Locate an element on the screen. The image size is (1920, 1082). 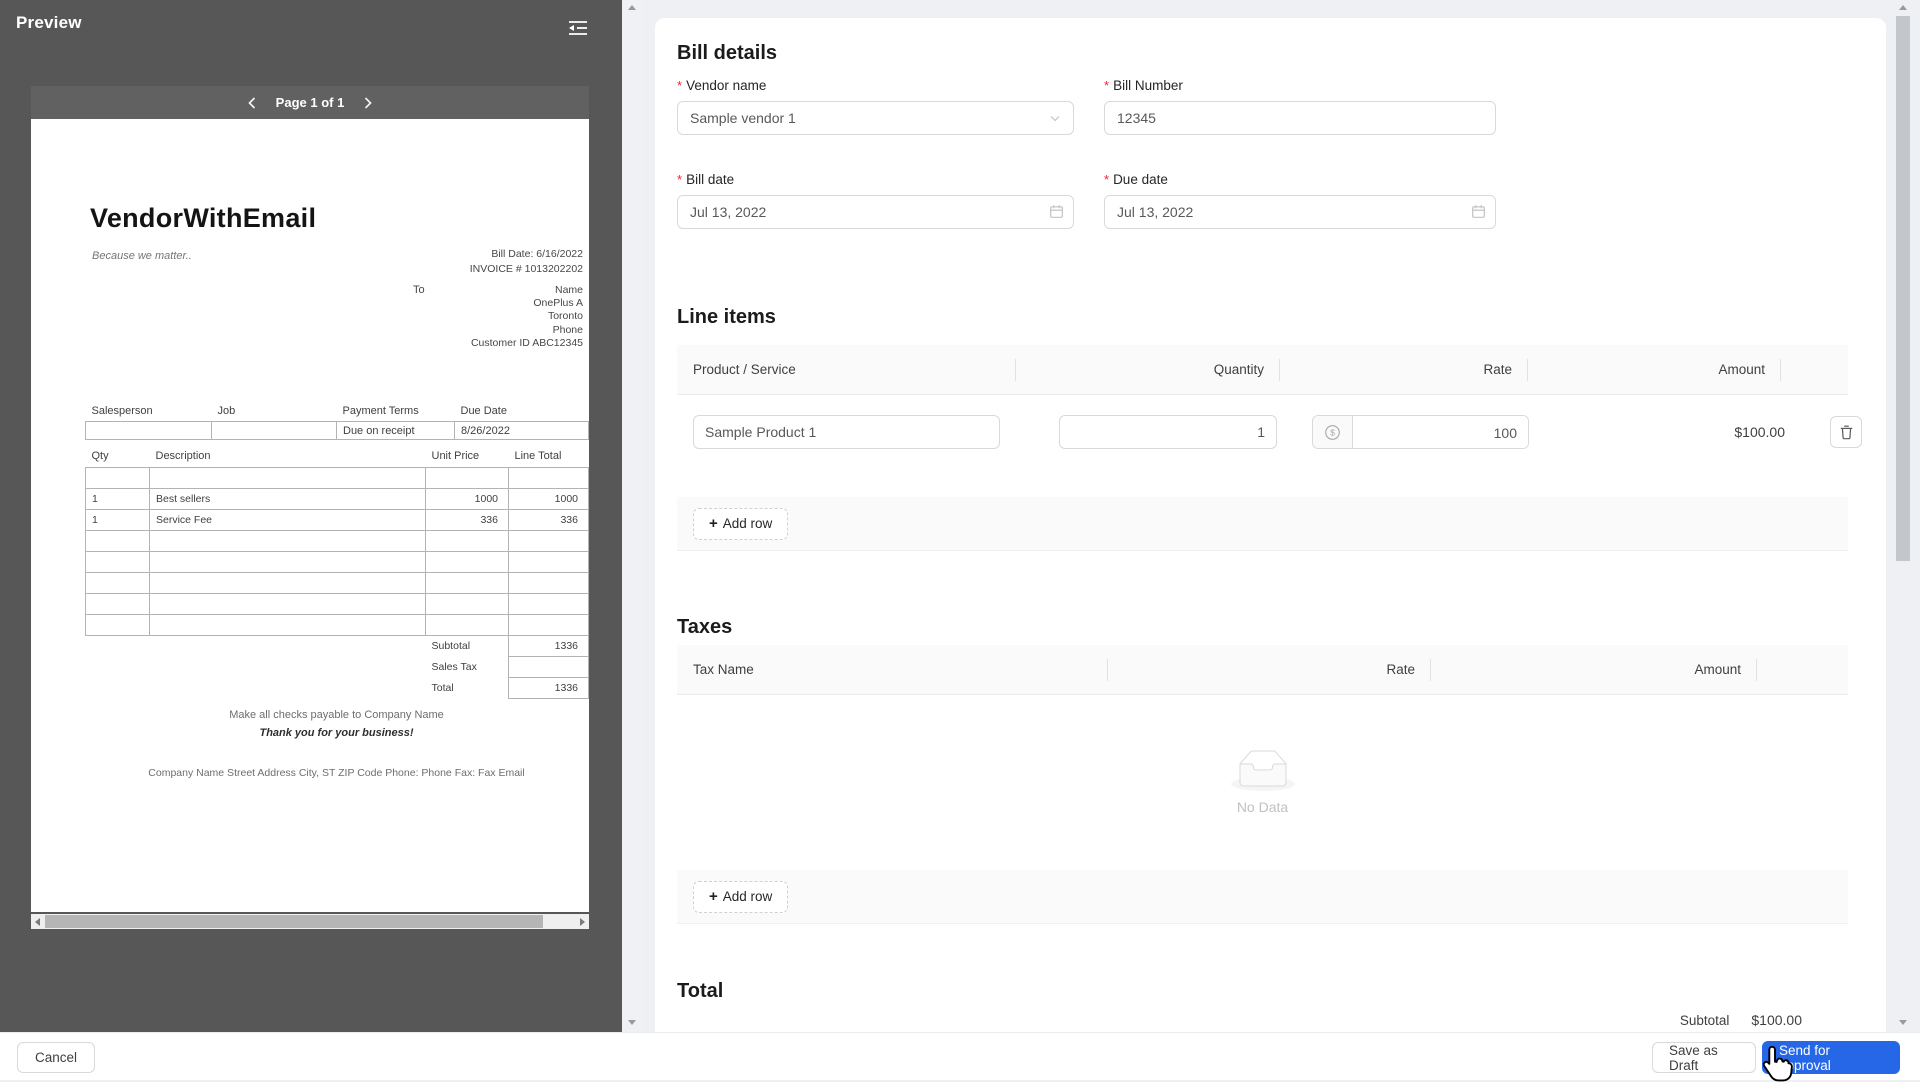
add-line-item-button: + Add row is located at coordinates (741, 523).